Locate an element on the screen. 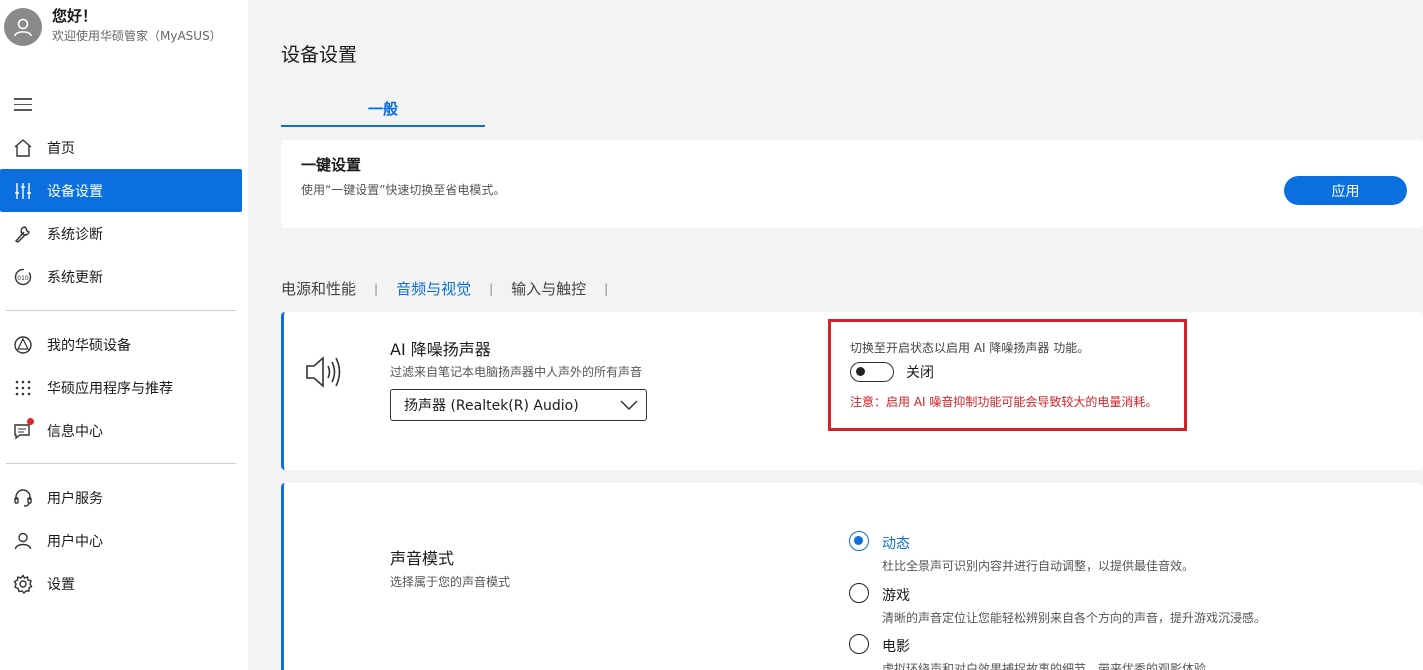  option-dynamic-description: 杜比全景声可识别内容并进行自动调整，以提供最佳音效。 is located at coordinates (1038, 566).